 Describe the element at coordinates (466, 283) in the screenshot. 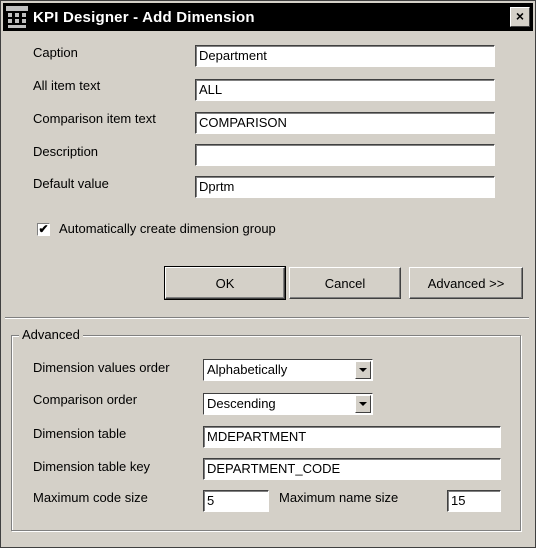

I see `advanced-toggle-button: Advanced >>` at that location.